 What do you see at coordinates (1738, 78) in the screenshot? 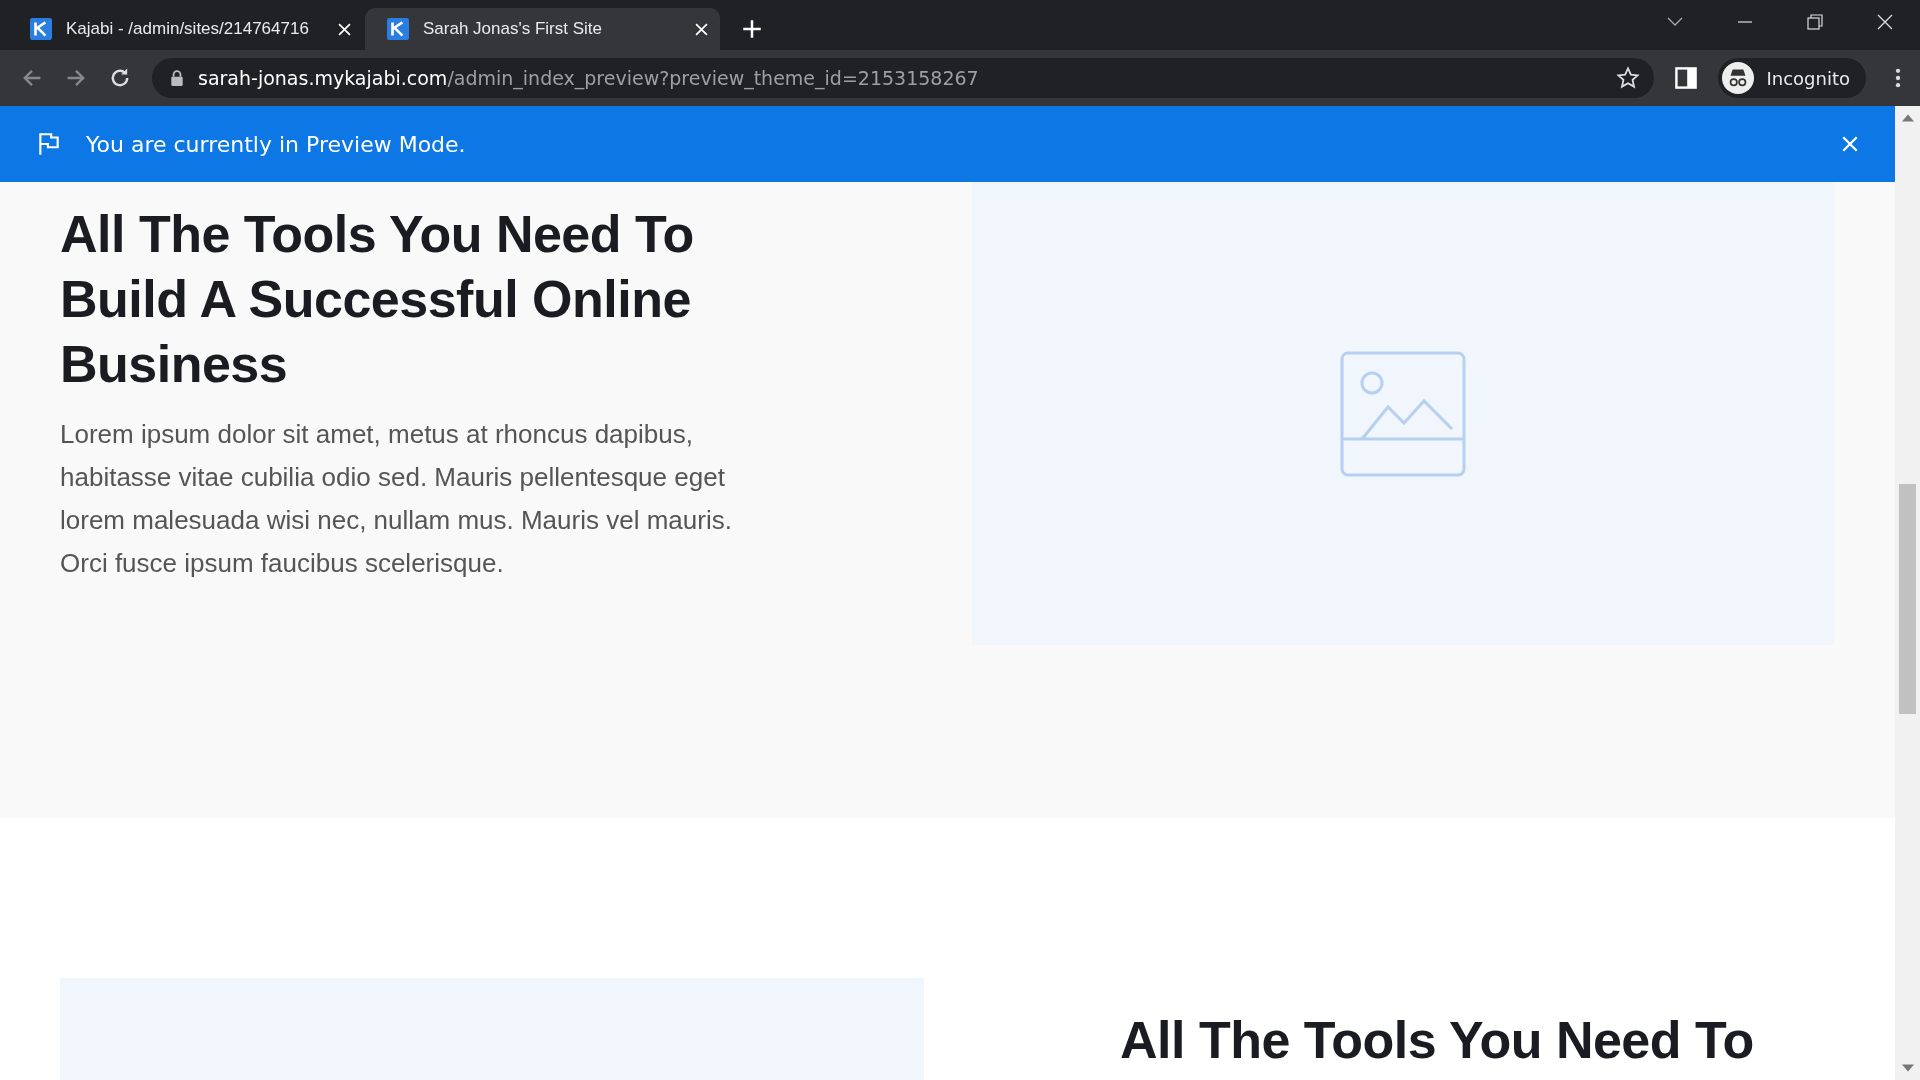
I see `incognito-icon` at bounding box center [1738, 78].